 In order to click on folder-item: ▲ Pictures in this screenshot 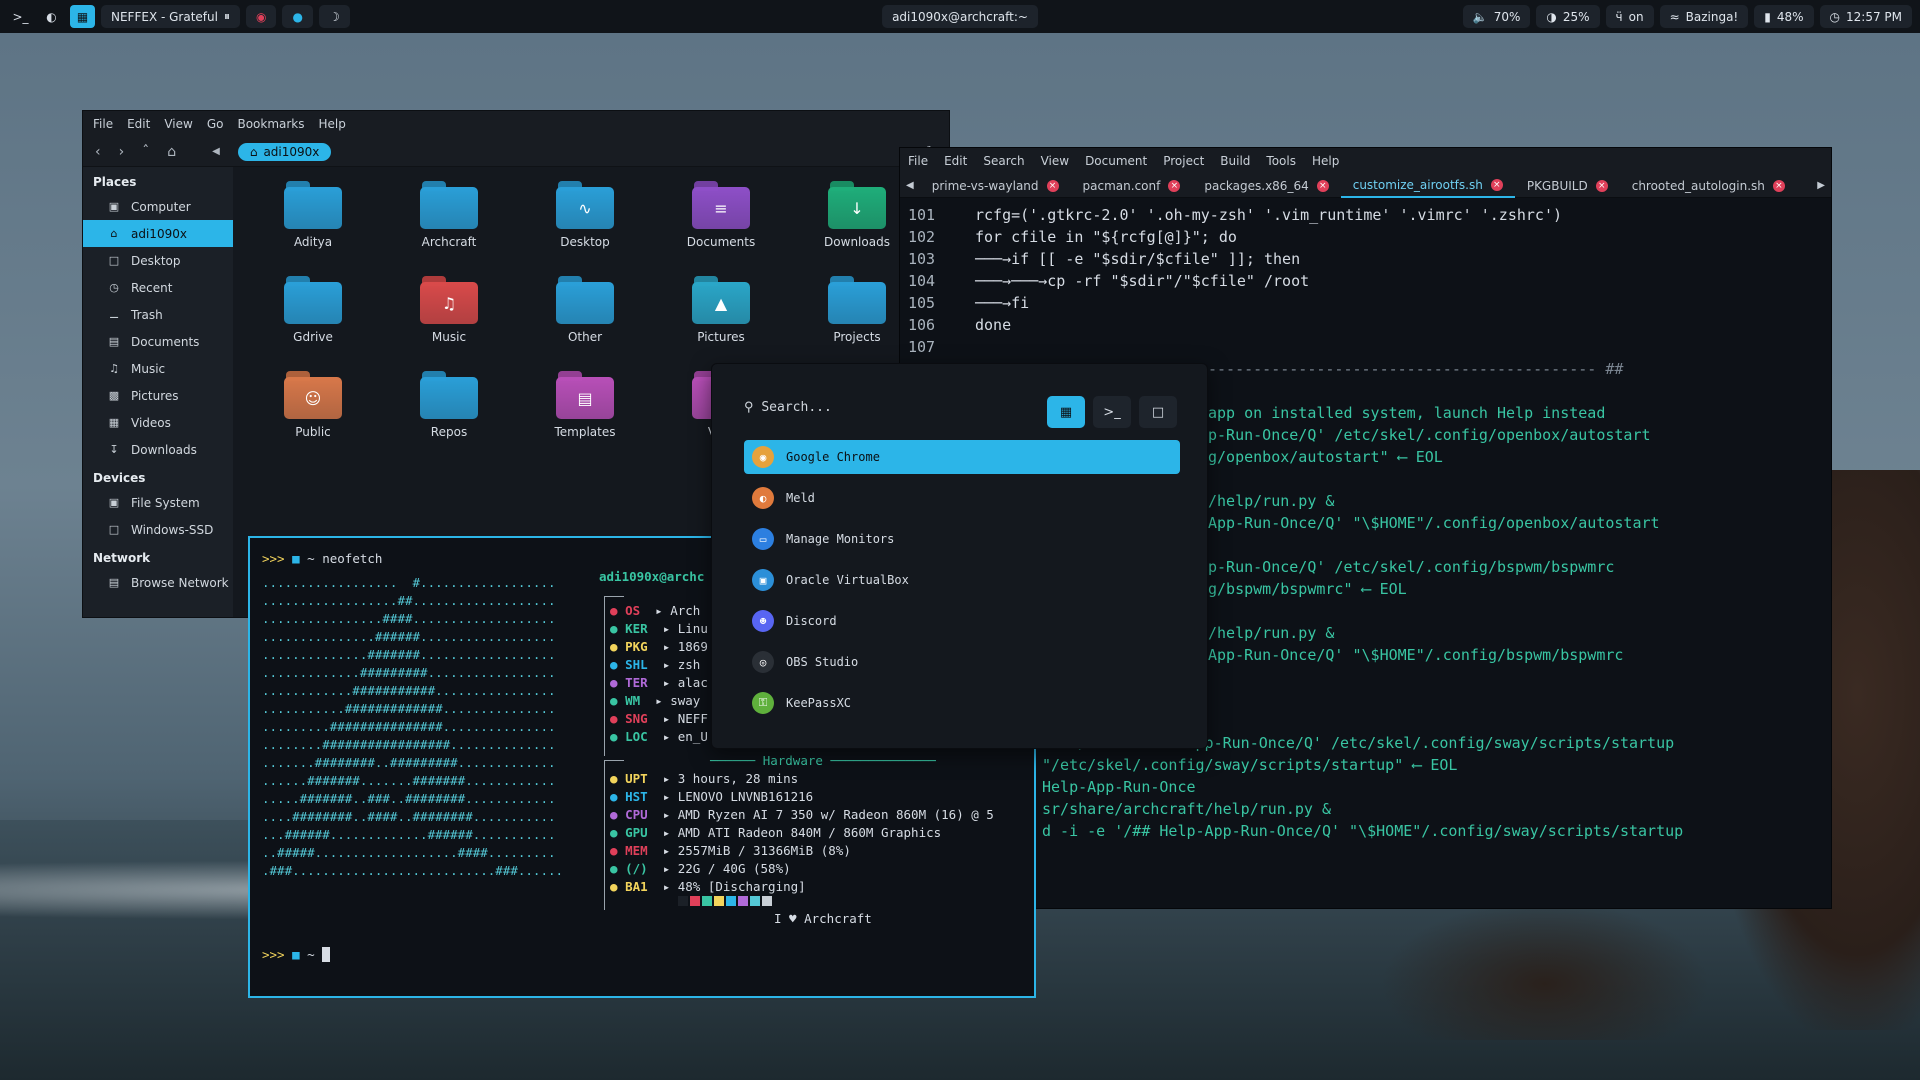, I will do `click(721, 310)`.